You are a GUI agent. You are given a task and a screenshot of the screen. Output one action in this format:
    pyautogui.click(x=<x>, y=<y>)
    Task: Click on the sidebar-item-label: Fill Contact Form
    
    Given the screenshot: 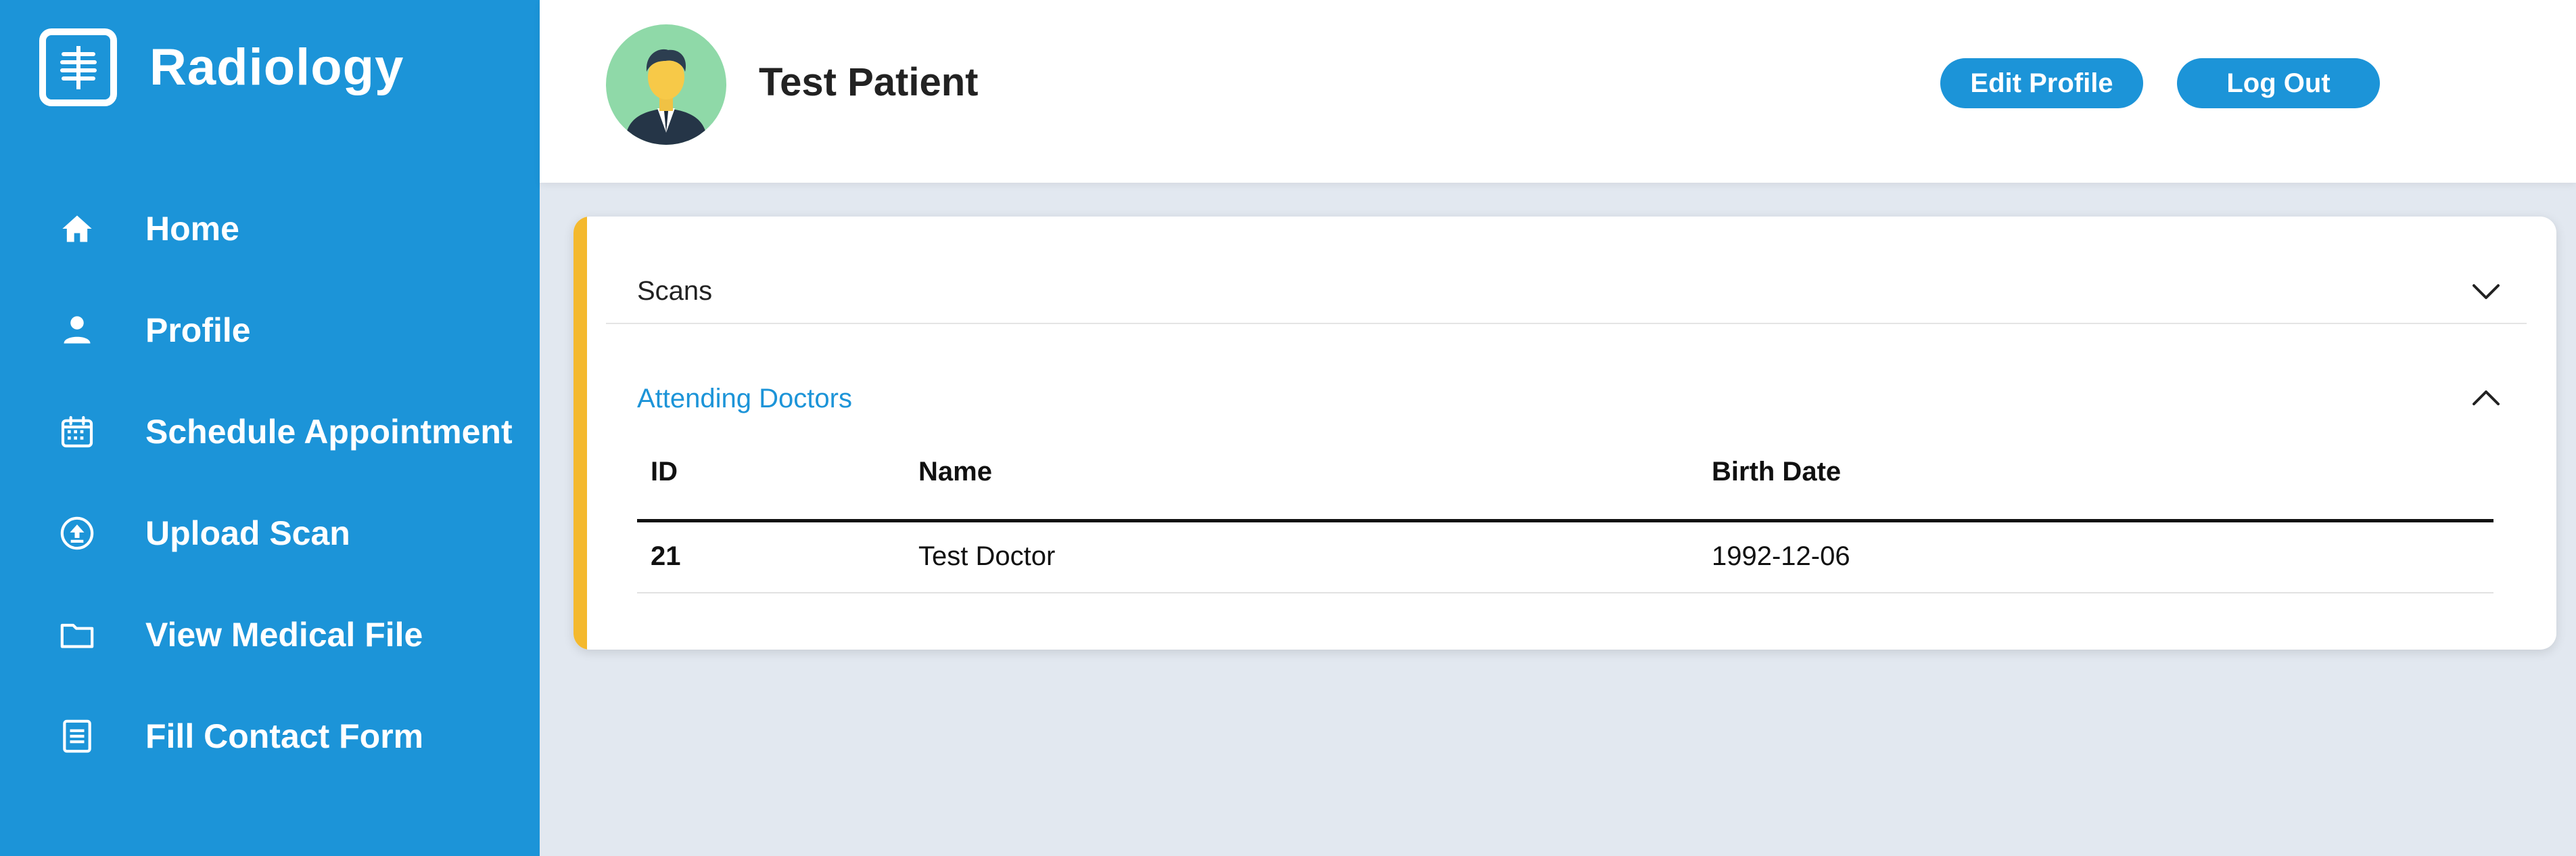 What is the action you would take?
    pyautogui.click(x=284, y=736)
    